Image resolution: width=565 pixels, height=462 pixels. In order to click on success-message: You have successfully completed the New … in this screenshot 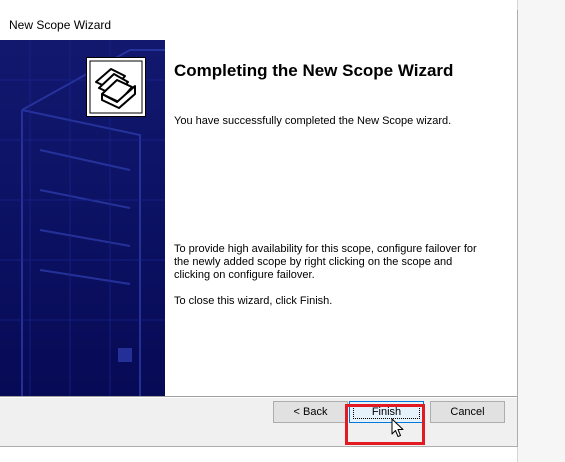, I will do `click(313, 121)`.